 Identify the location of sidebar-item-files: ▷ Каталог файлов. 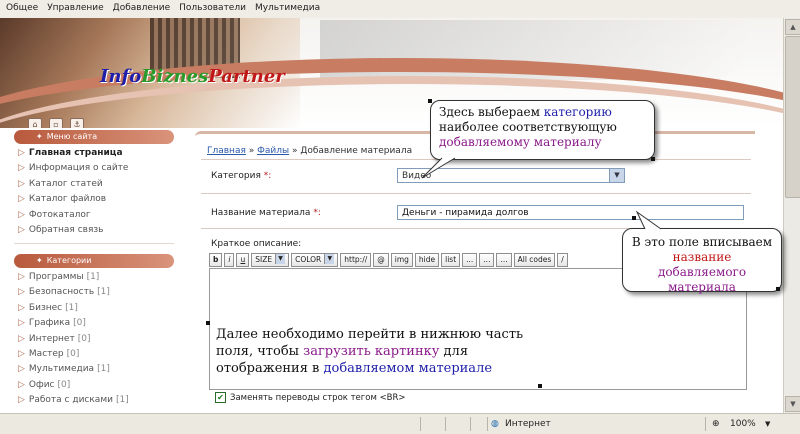
(73, 199).